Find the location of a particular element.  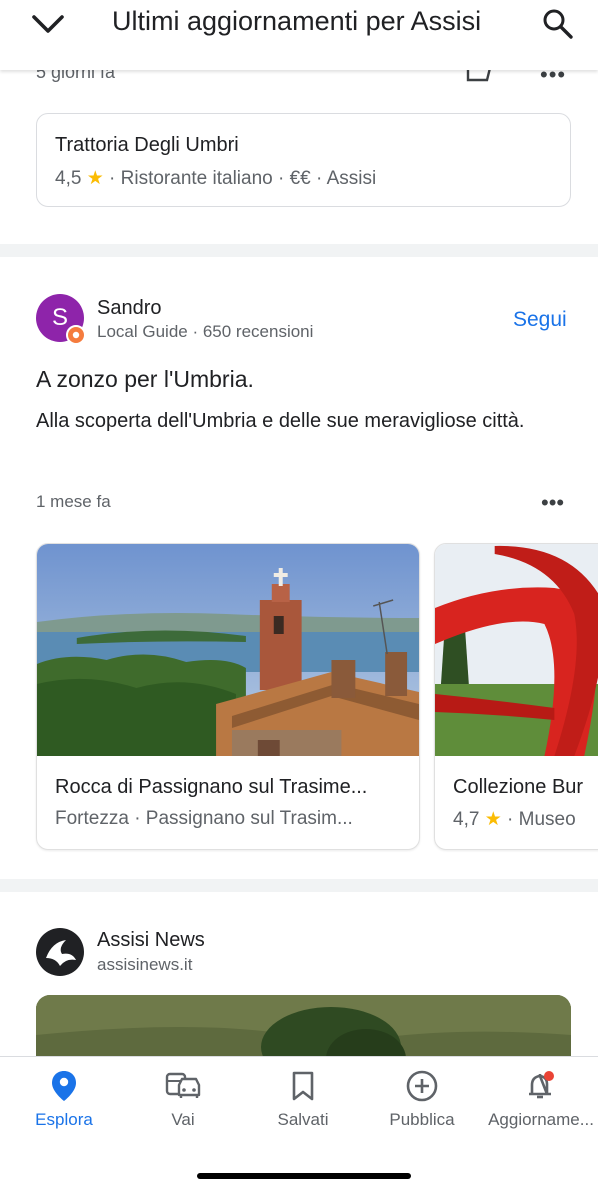

place-name: Trattoria Degli Umbri is located at coordinates (147, 145).